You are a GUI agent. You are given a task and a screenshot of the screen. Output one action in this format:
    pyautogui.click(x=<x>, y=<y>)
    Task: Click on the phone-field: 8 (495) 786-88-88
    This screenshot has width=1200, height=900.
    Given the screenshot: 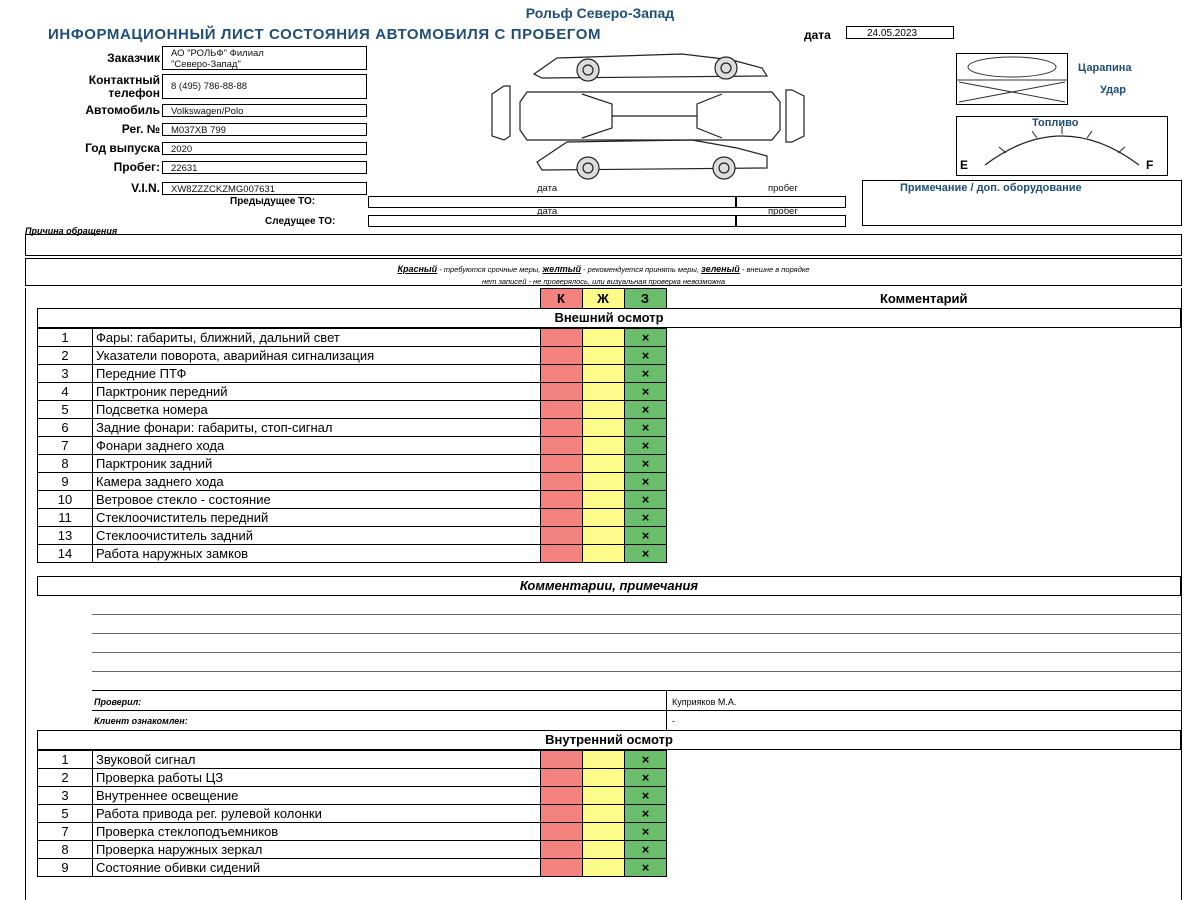 What is the action you would take?
    pyautogui.click(x=264, y=86)
    